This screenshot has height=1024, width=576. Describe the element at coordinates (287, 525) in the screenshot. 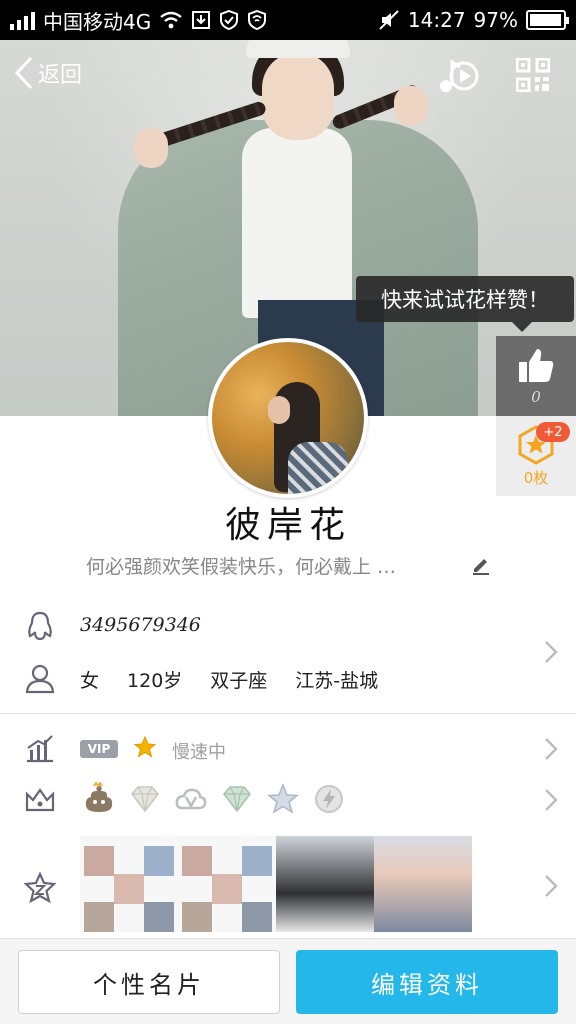

I see `nickname: 彼岸花` at that location.